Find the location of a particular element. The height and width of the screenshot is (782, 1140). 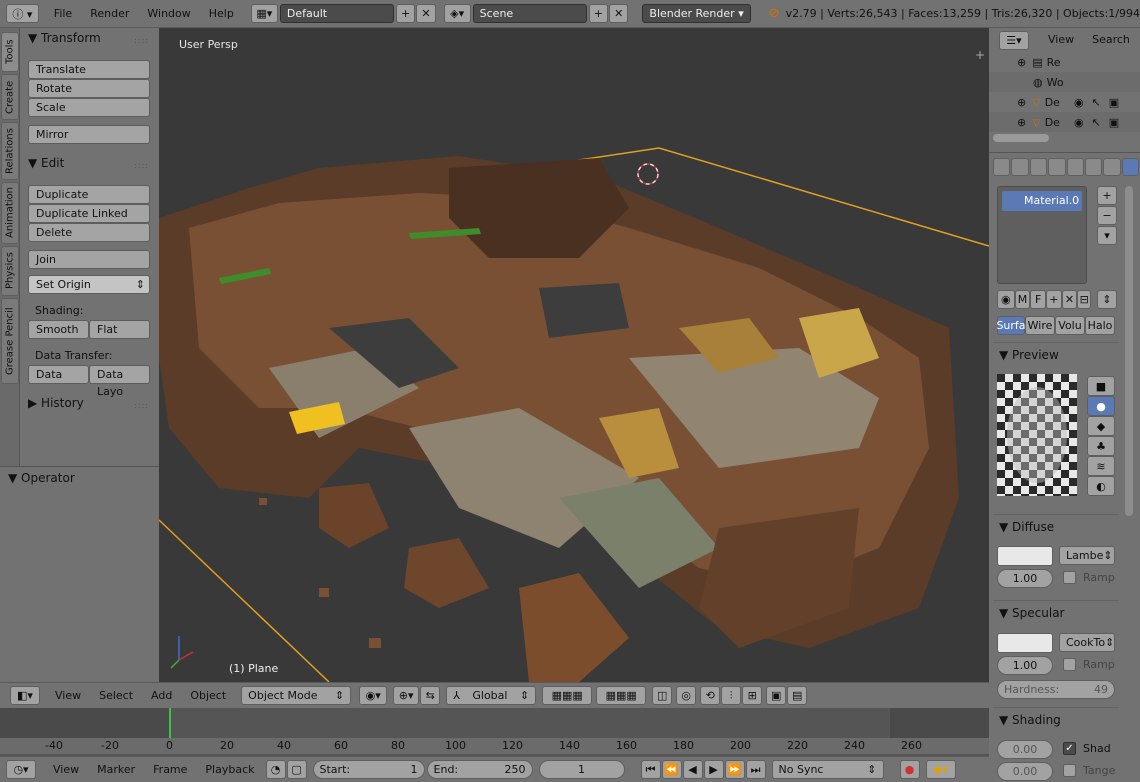

rotate-button: Rotate is located at coordinates (89, 88).